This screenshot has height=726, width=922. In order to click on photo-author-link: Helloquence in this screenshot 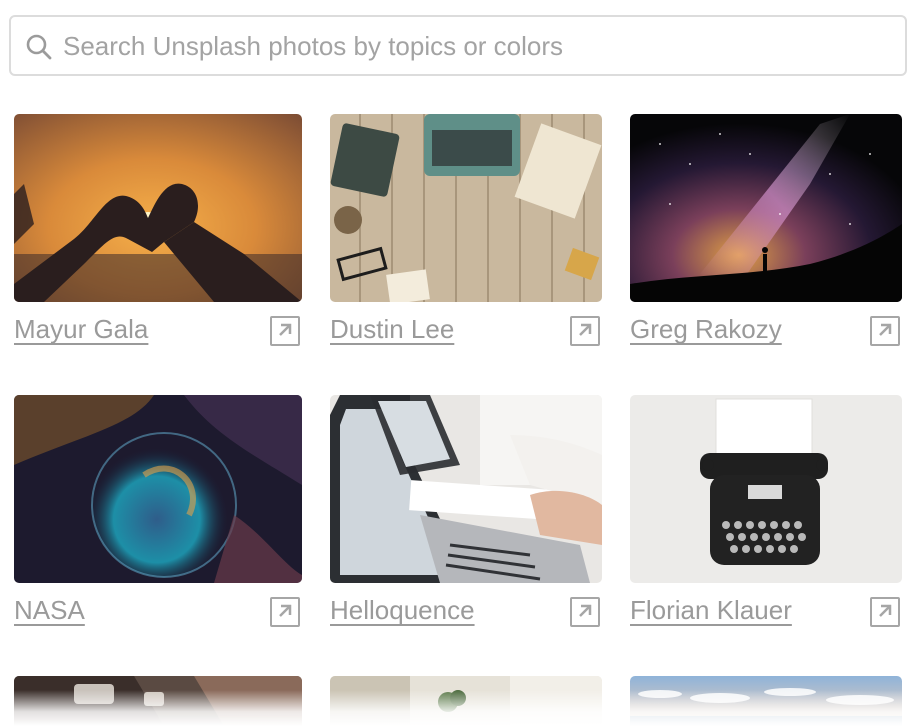, I will do `click(402, 610)`.